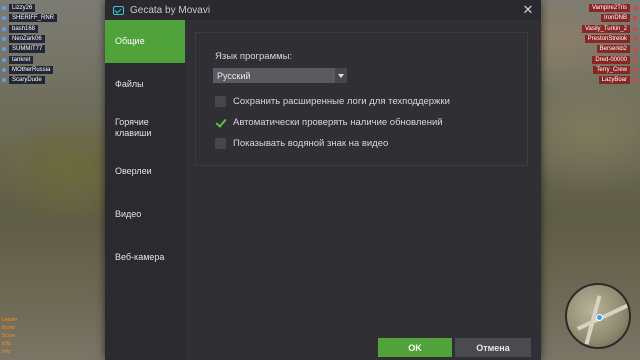 The width and height of the screenshot is (640, 360). I want to click on sidebar-item-files: Файлы, so click(145, 84).